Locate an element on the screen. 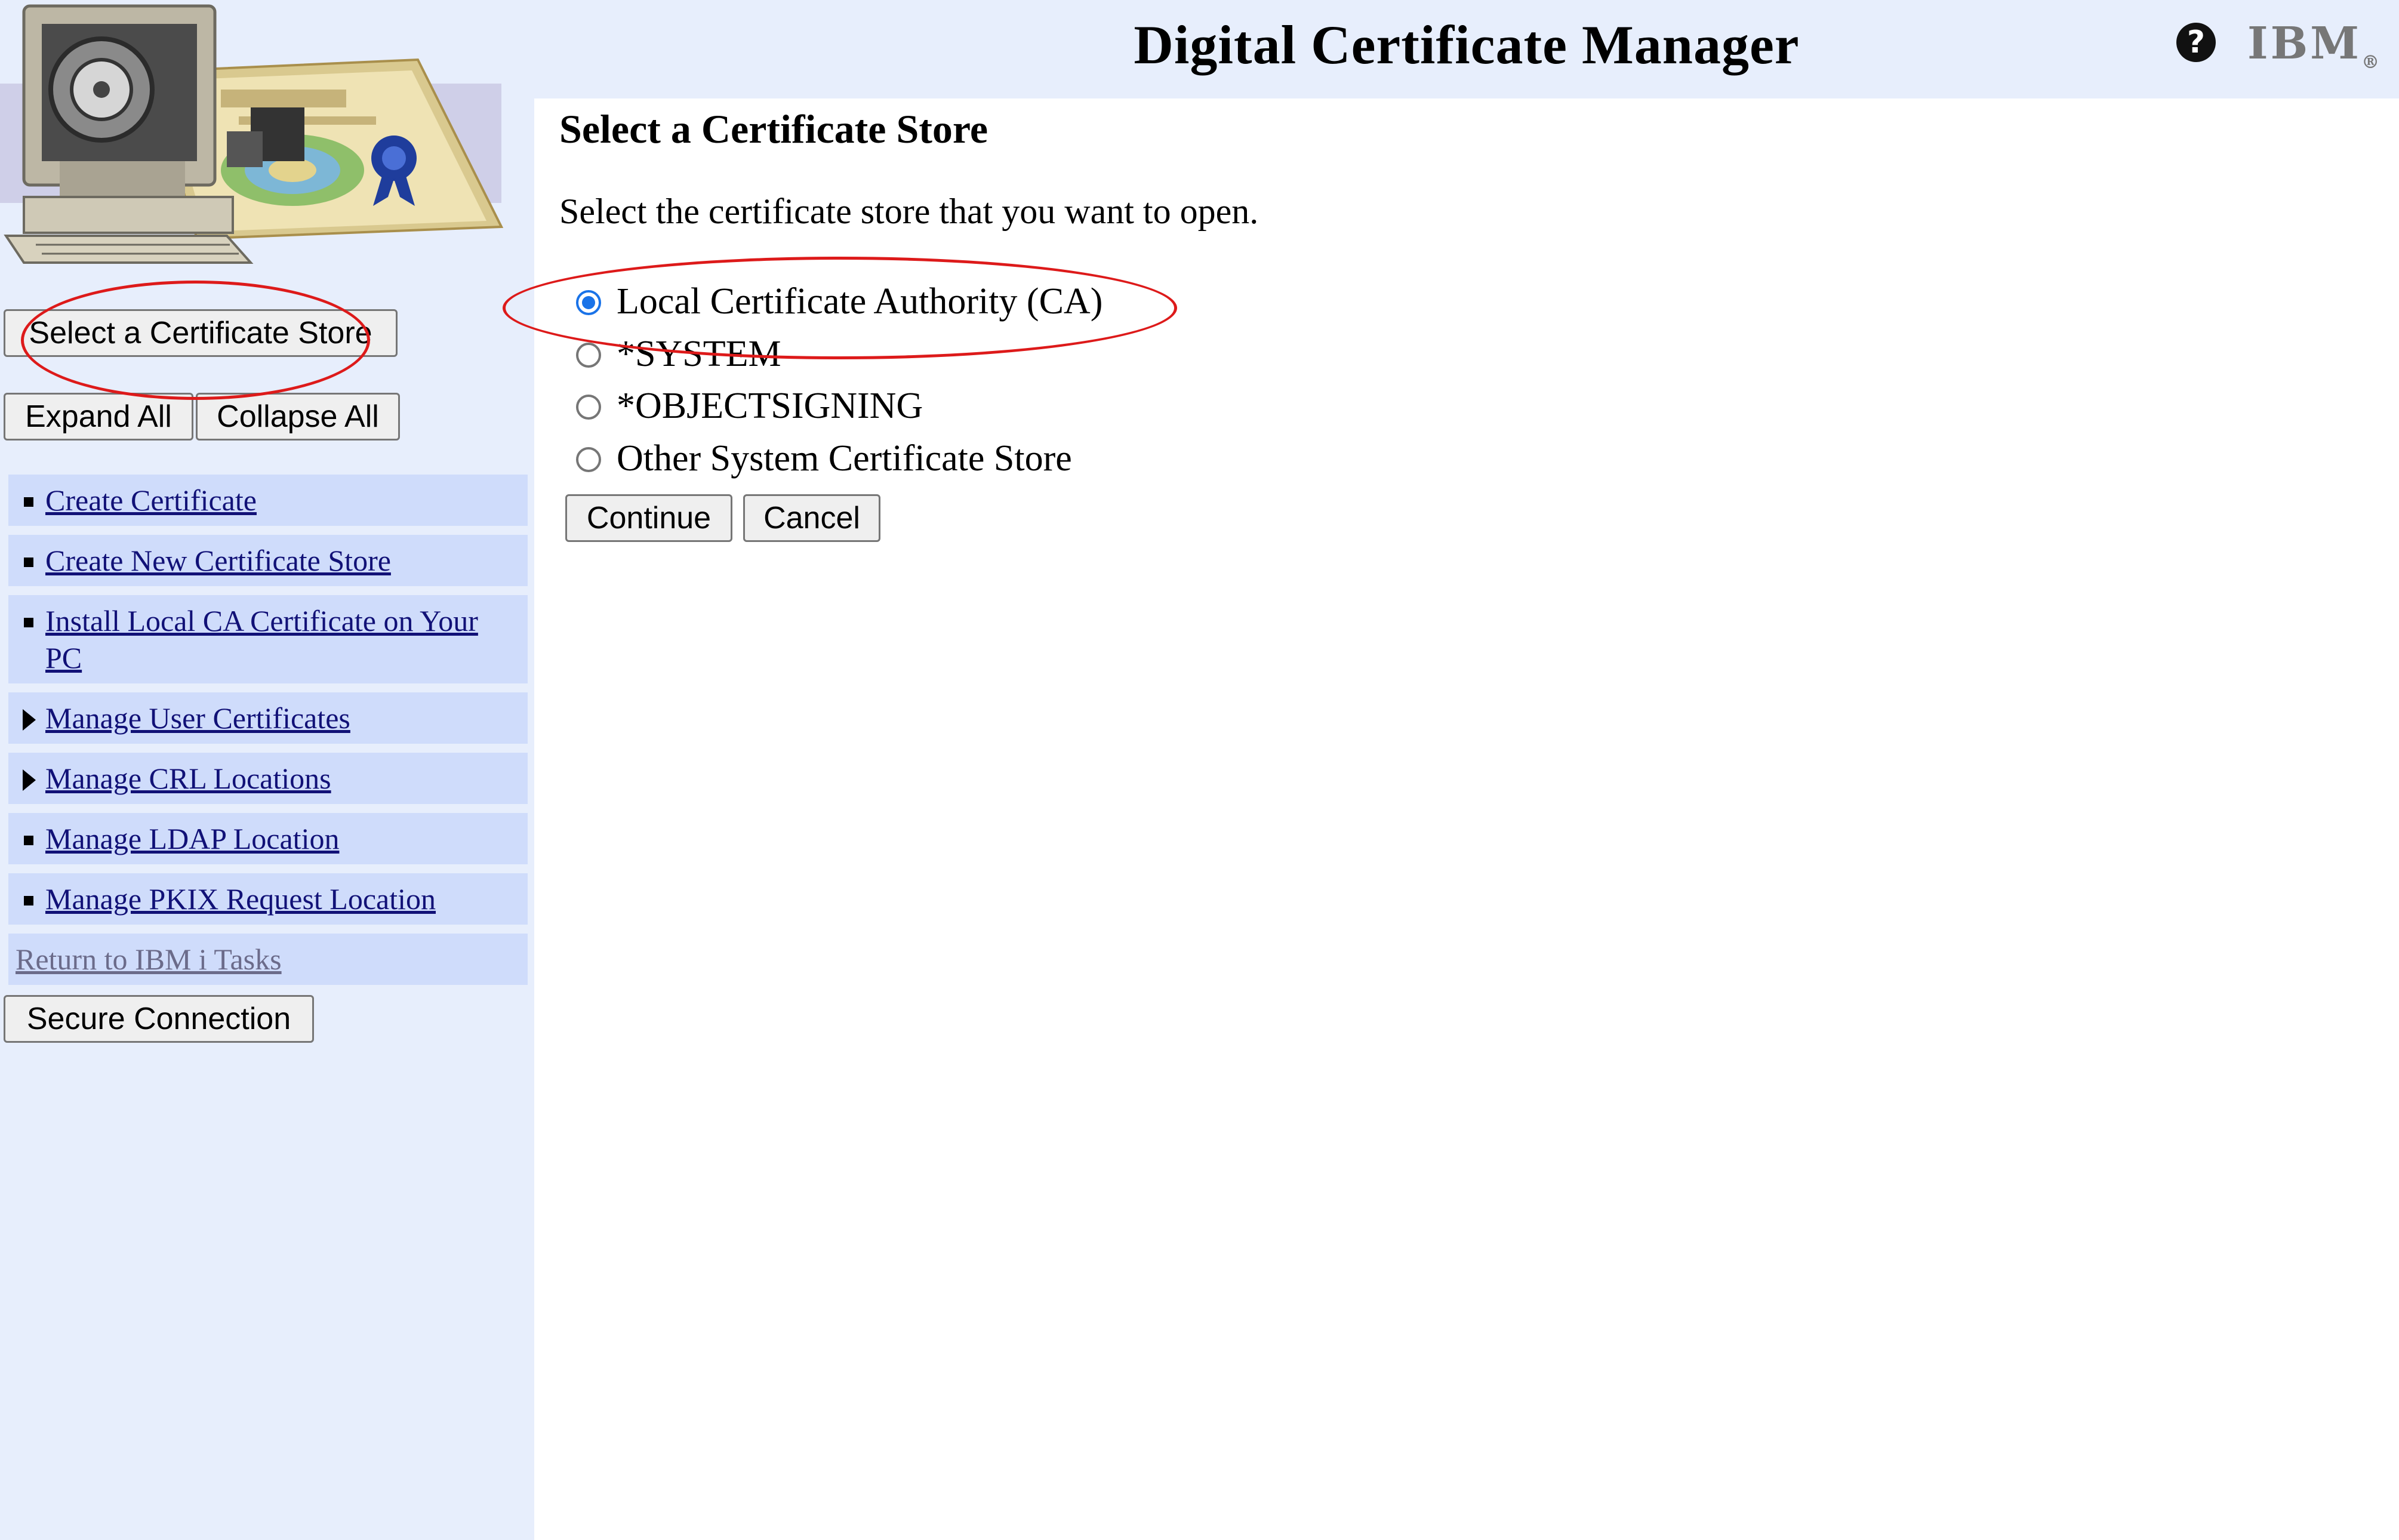 This screenshot has width=2399, height=1540. radio-objectsigning is located at coordinates (588, 407).